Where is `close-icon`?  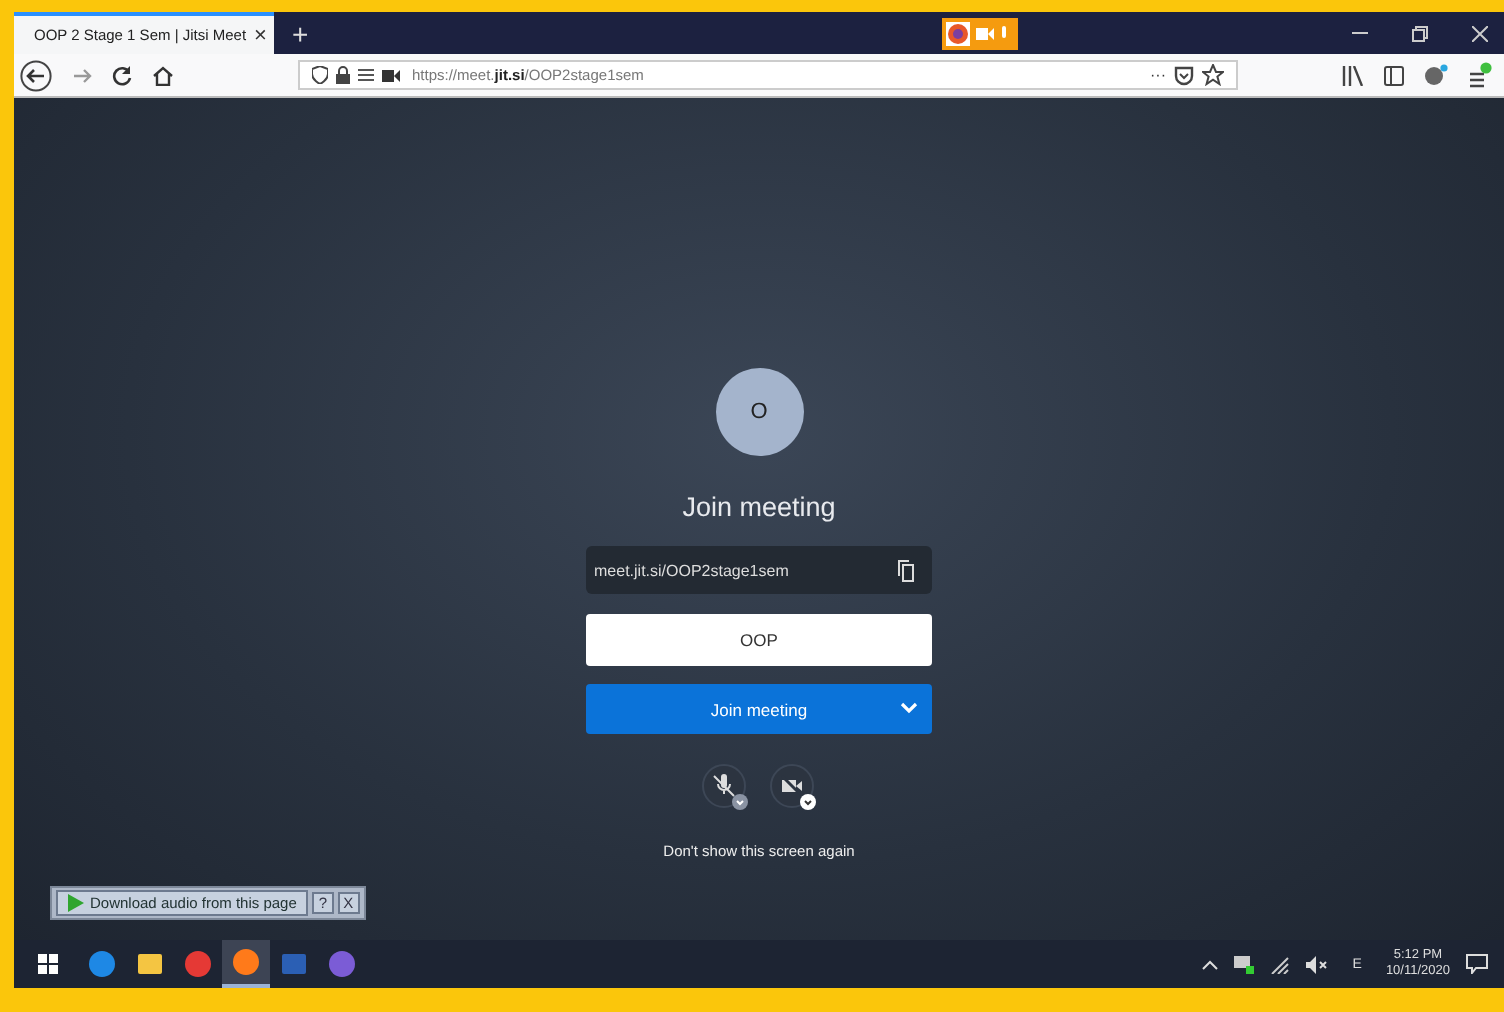
close-icon is located at coordinates (1480, 33).